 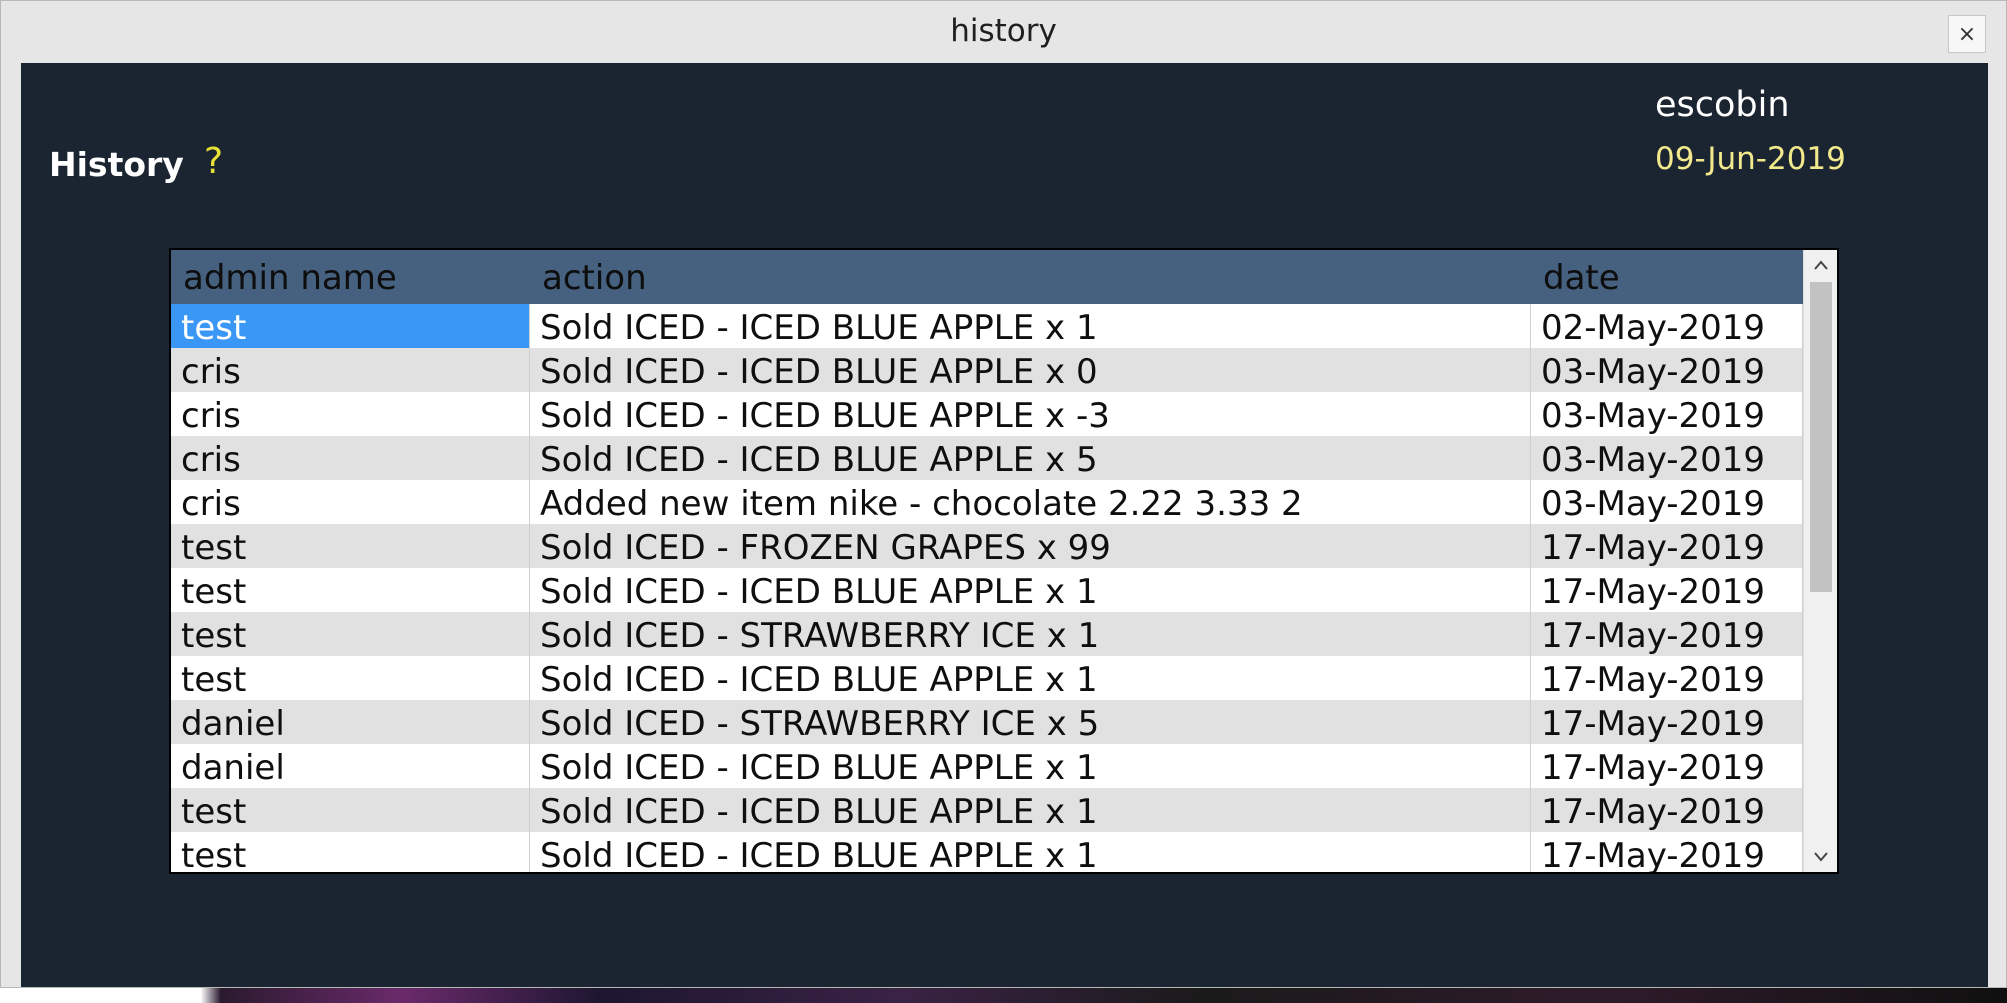 I want to click on cell-action: Sold ICED - FROZEN GRAPES x 99, so click(x=1030, y=546).